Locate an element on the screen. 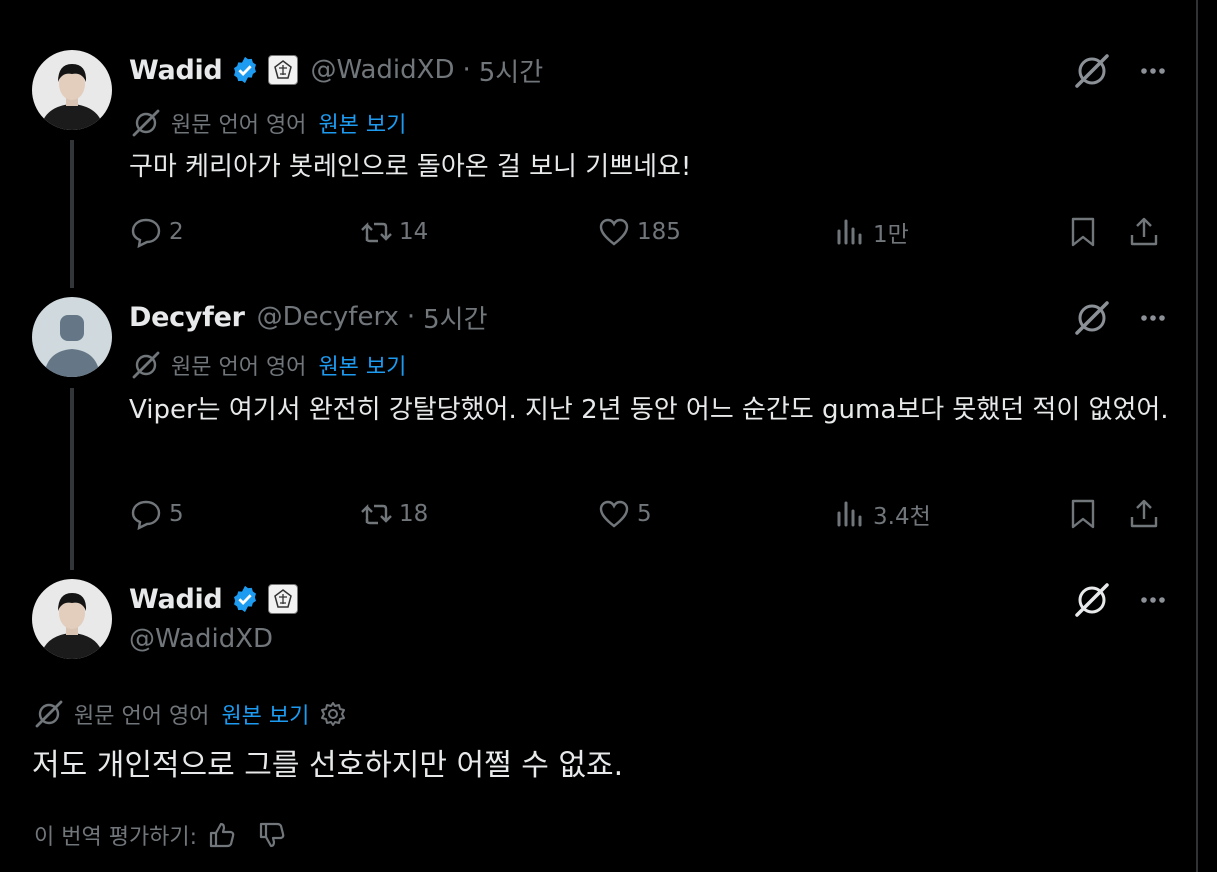 The width and height of the screenshot is (1217, 872). display-name: Decyfer is located at coordinates (187, 317).